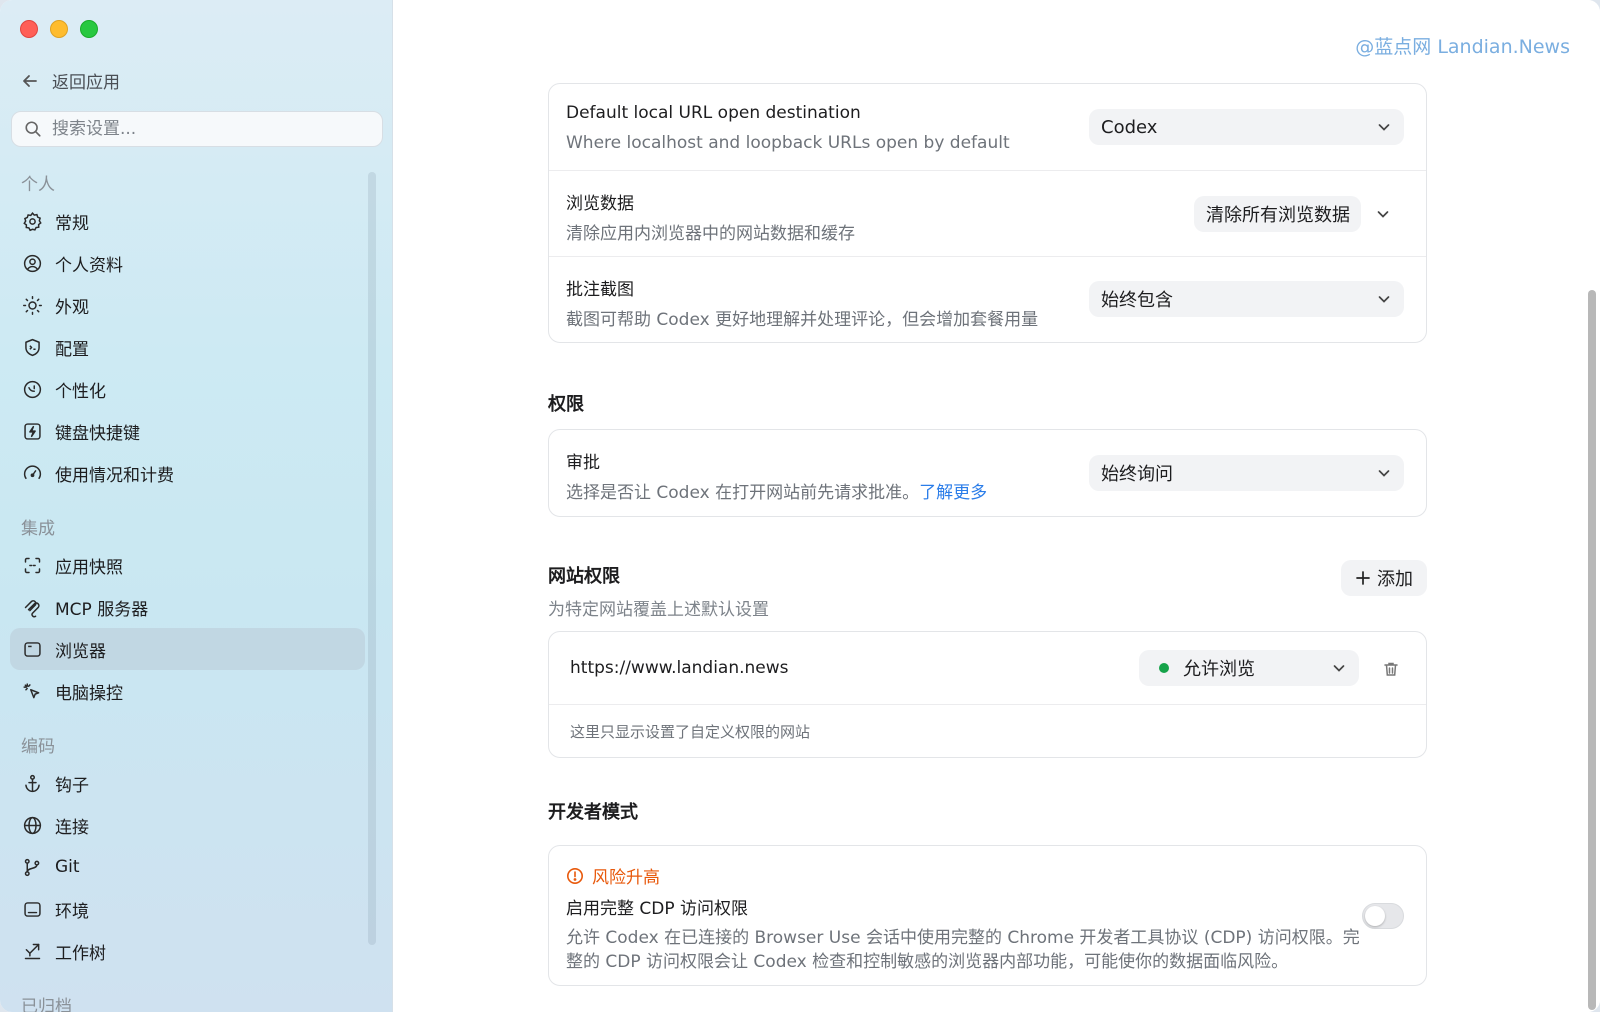 The width and height of the screenshot is (1600, 1012). Describe the element at coordinates (72, 307) in the screenshot. I see `sidebar-item-label: 外观` at that location.